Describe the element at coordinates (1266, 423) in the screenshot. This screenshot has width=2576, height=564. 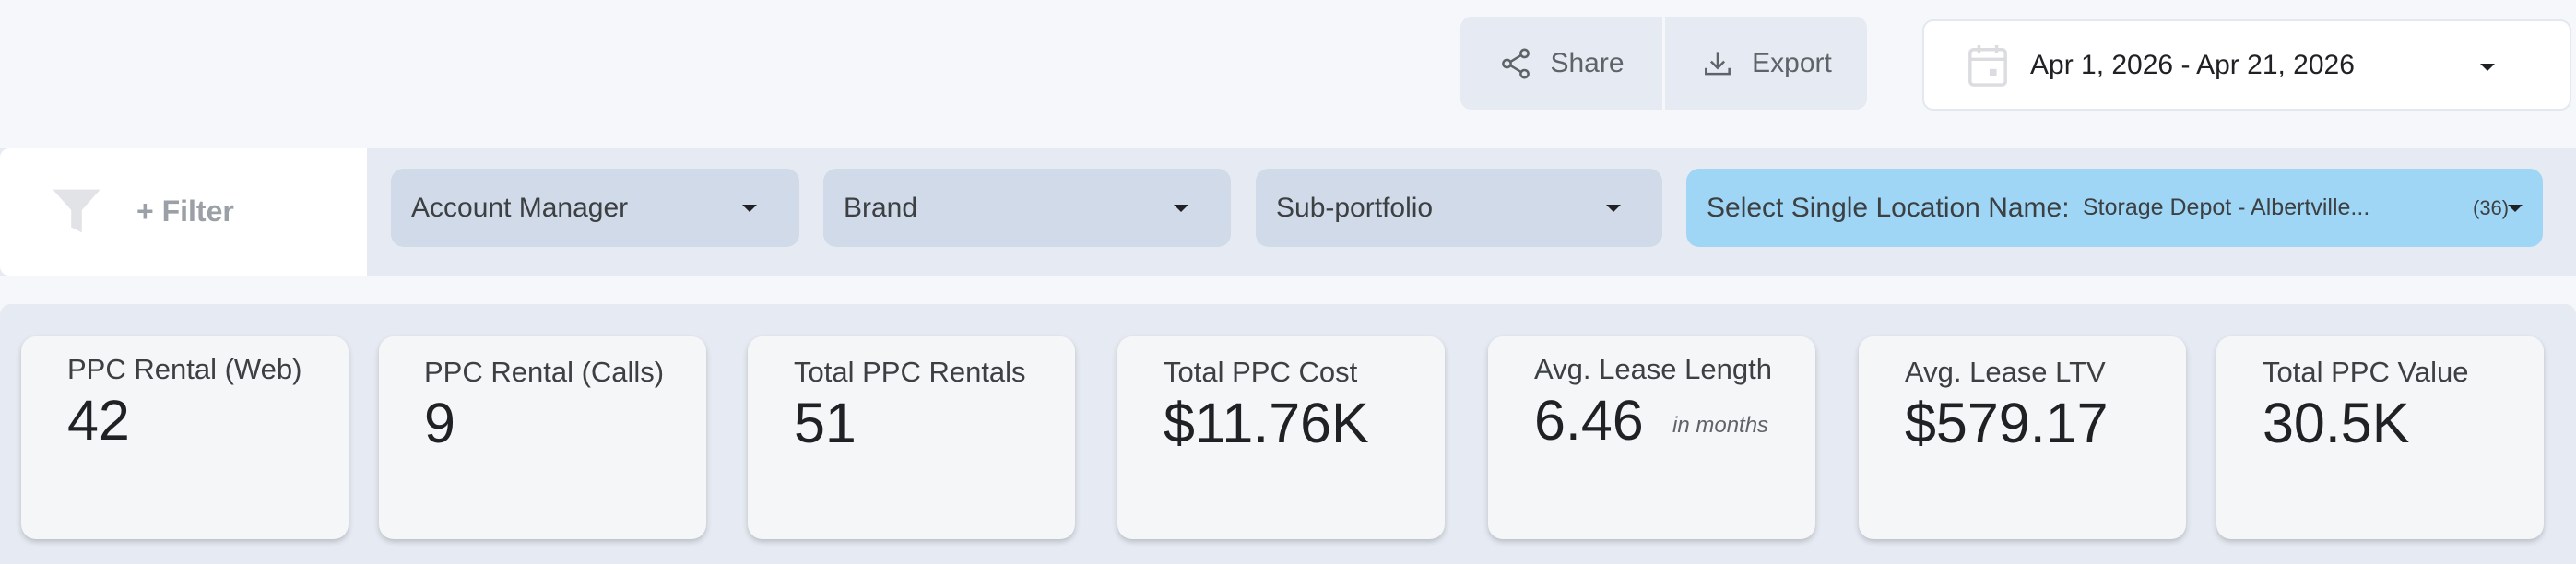
I see `kpi-value: $11.76K` at that location.